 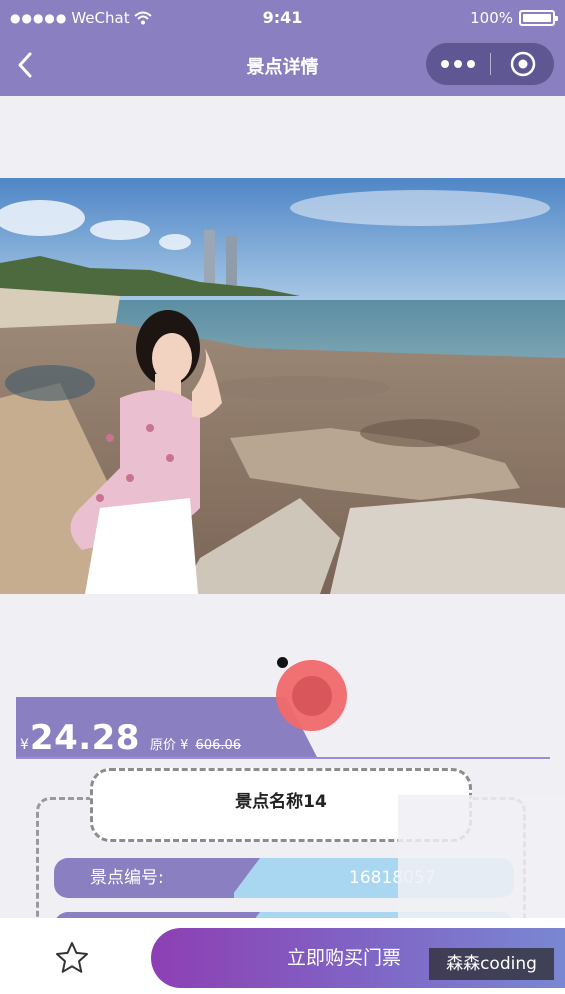 I want to click on price-block: ¥ 24.28 原价 ¥ 606.06, so click(x=130, y=738).